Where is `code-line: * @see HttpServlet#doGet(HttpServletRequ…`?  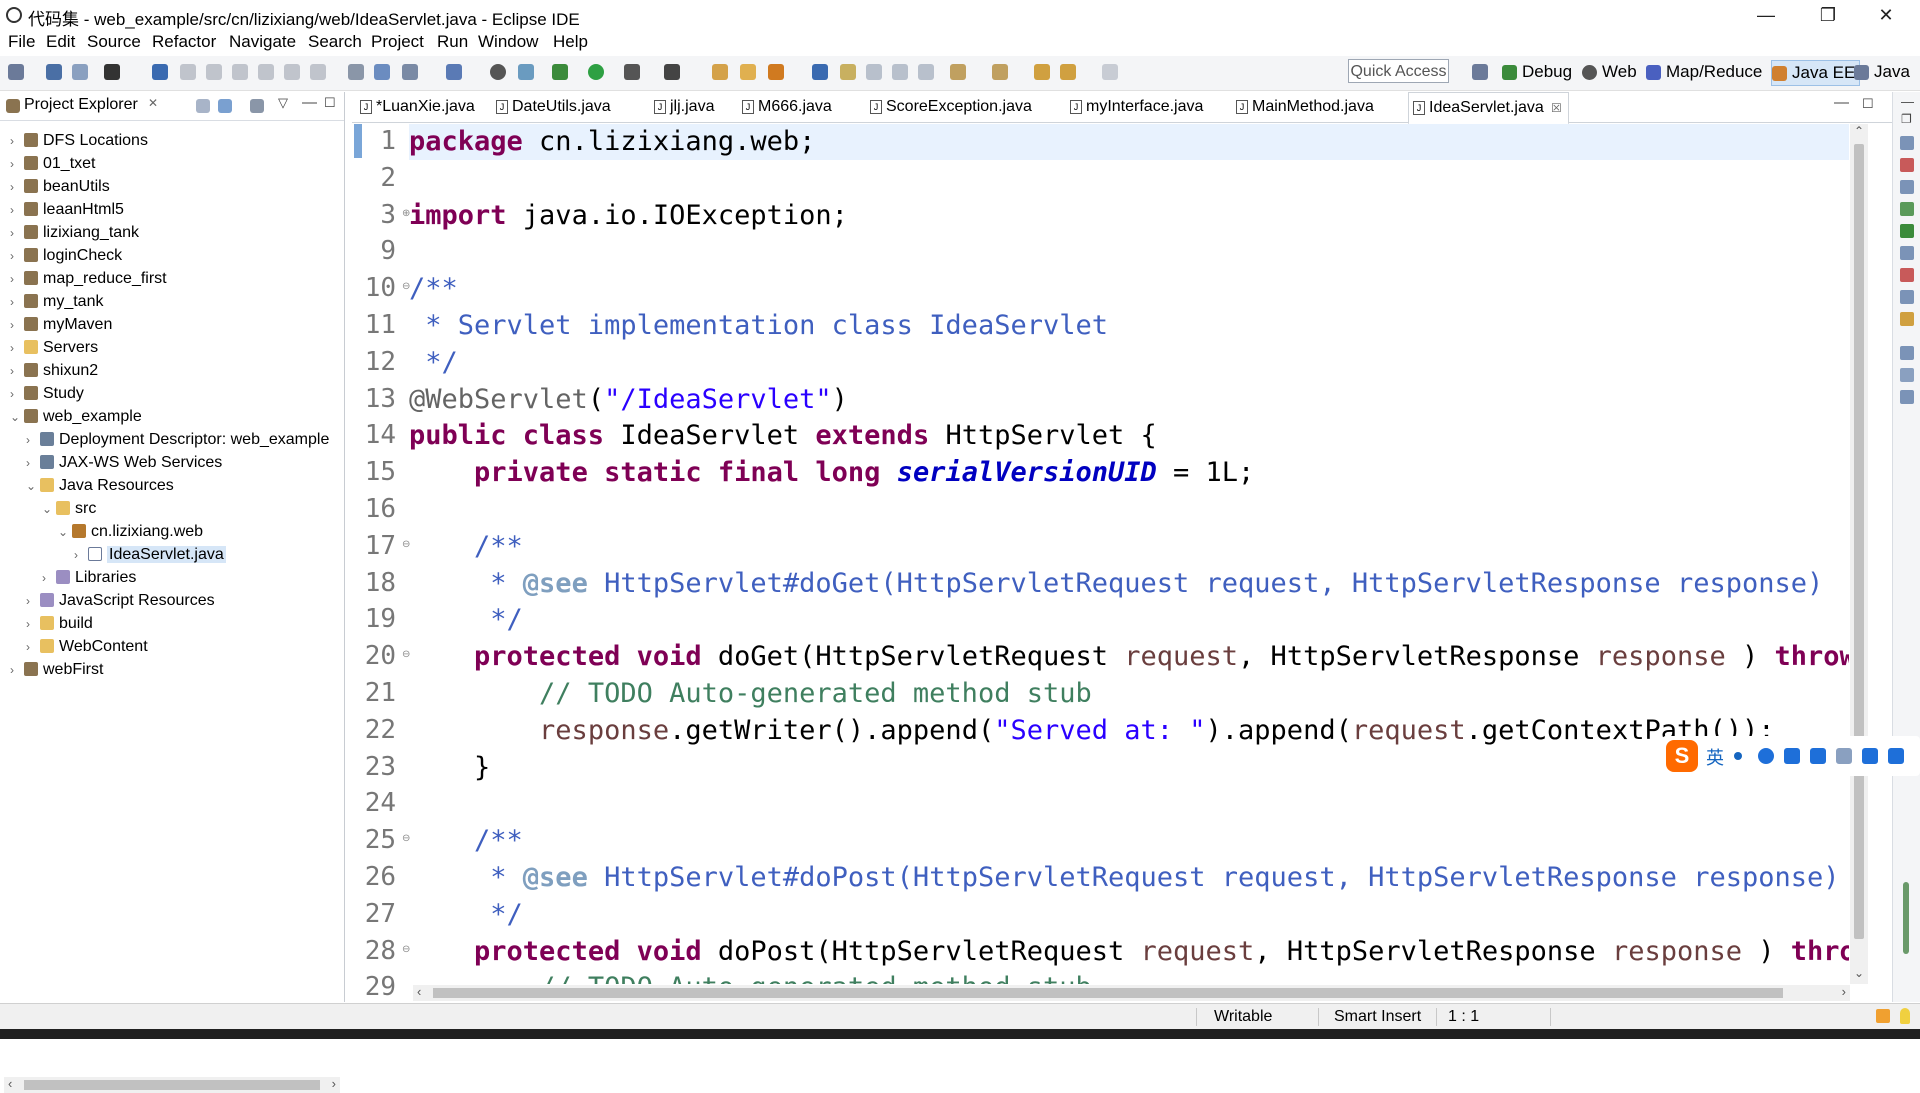 code-line: * @see HttpServlet#doGet(HttpServletRequ… is located at coordinates (1129, 584).